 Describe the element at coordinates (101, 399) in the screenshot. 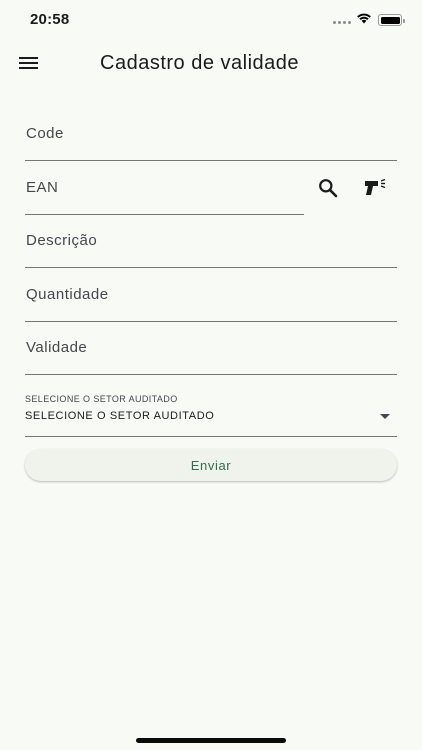

I see `setor-dropdown-label: SELECIONE O SETOR AUDITADO` at that location.